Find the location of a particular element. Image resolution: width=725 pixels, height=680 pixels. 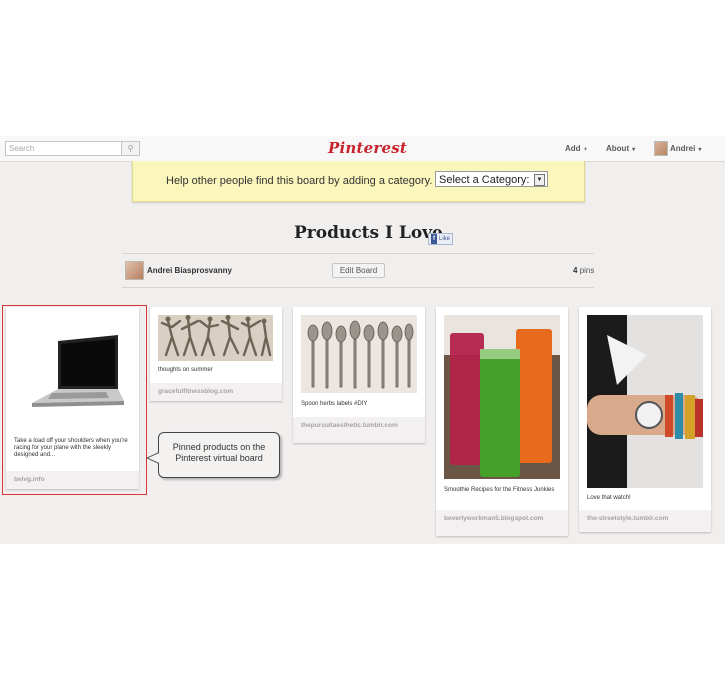

nav-user-menu: Andrei ▾ is located at coordinates (685, 148).